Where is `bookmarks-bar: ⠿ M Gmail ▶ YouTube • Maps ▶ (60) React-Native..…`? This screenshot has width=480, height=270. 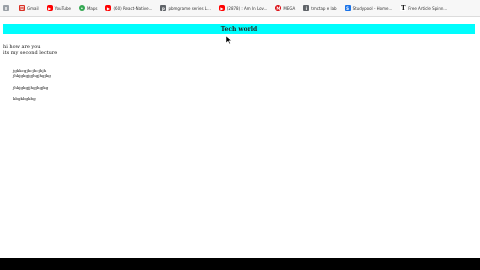 bookmarks-bar: ⠿ M Gmail ▶ YouTube • Maps ▶ (60) React-Native..… is located at coordinates (240, 8).